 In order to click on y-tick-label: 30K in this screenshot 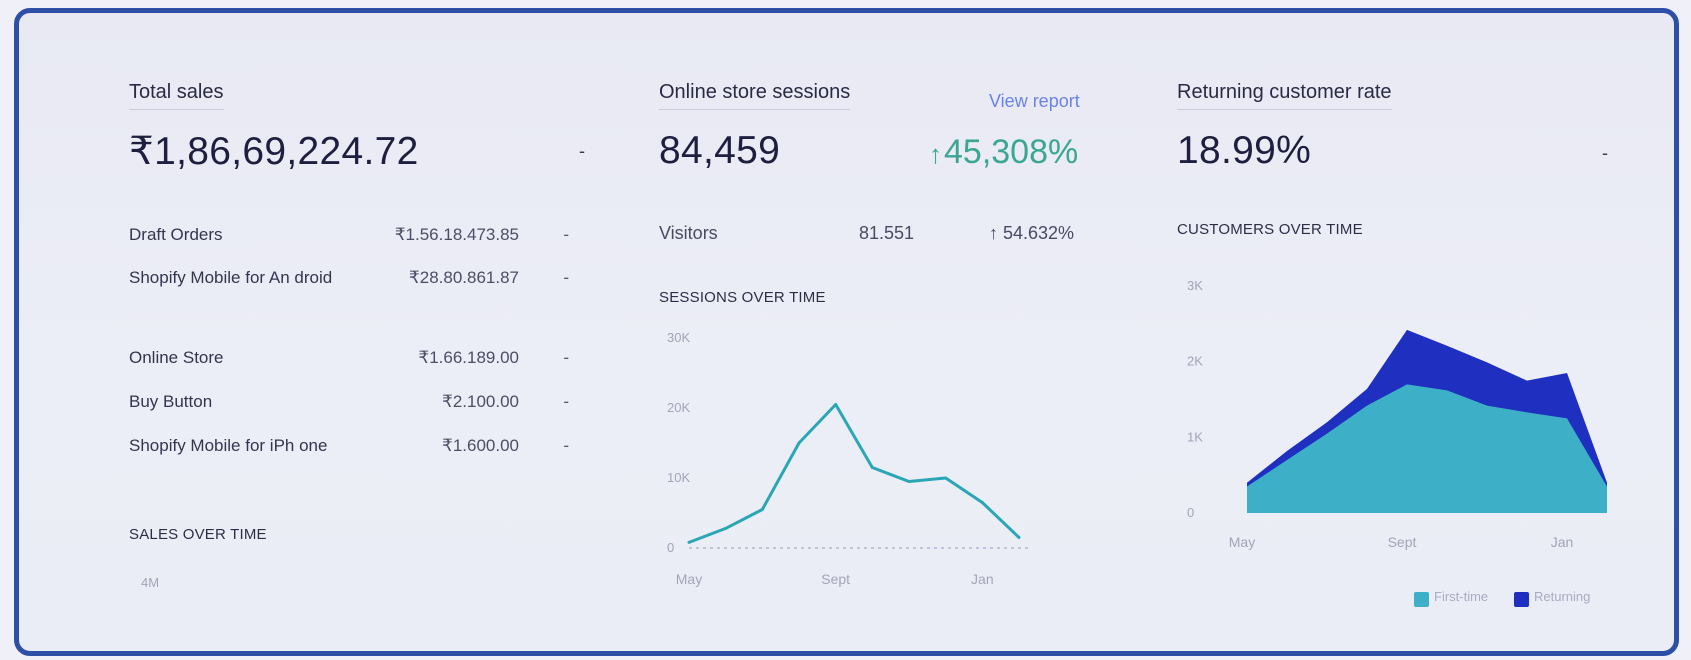, I will do `click(678, 337)`.